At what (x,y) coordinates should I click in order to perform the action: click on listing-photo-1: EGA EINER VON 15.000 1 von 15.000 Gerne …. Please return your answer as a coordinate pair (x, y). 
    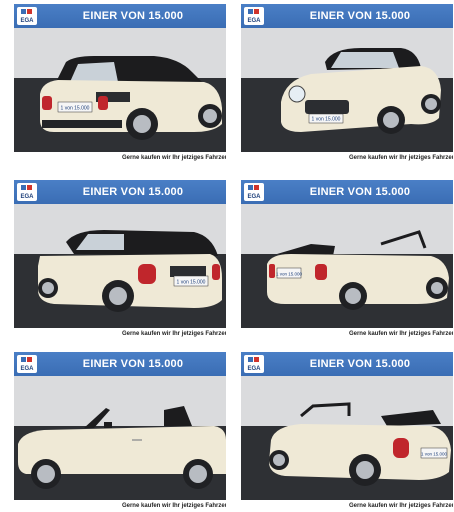
    Looking at the image, I should click on (120, 84).